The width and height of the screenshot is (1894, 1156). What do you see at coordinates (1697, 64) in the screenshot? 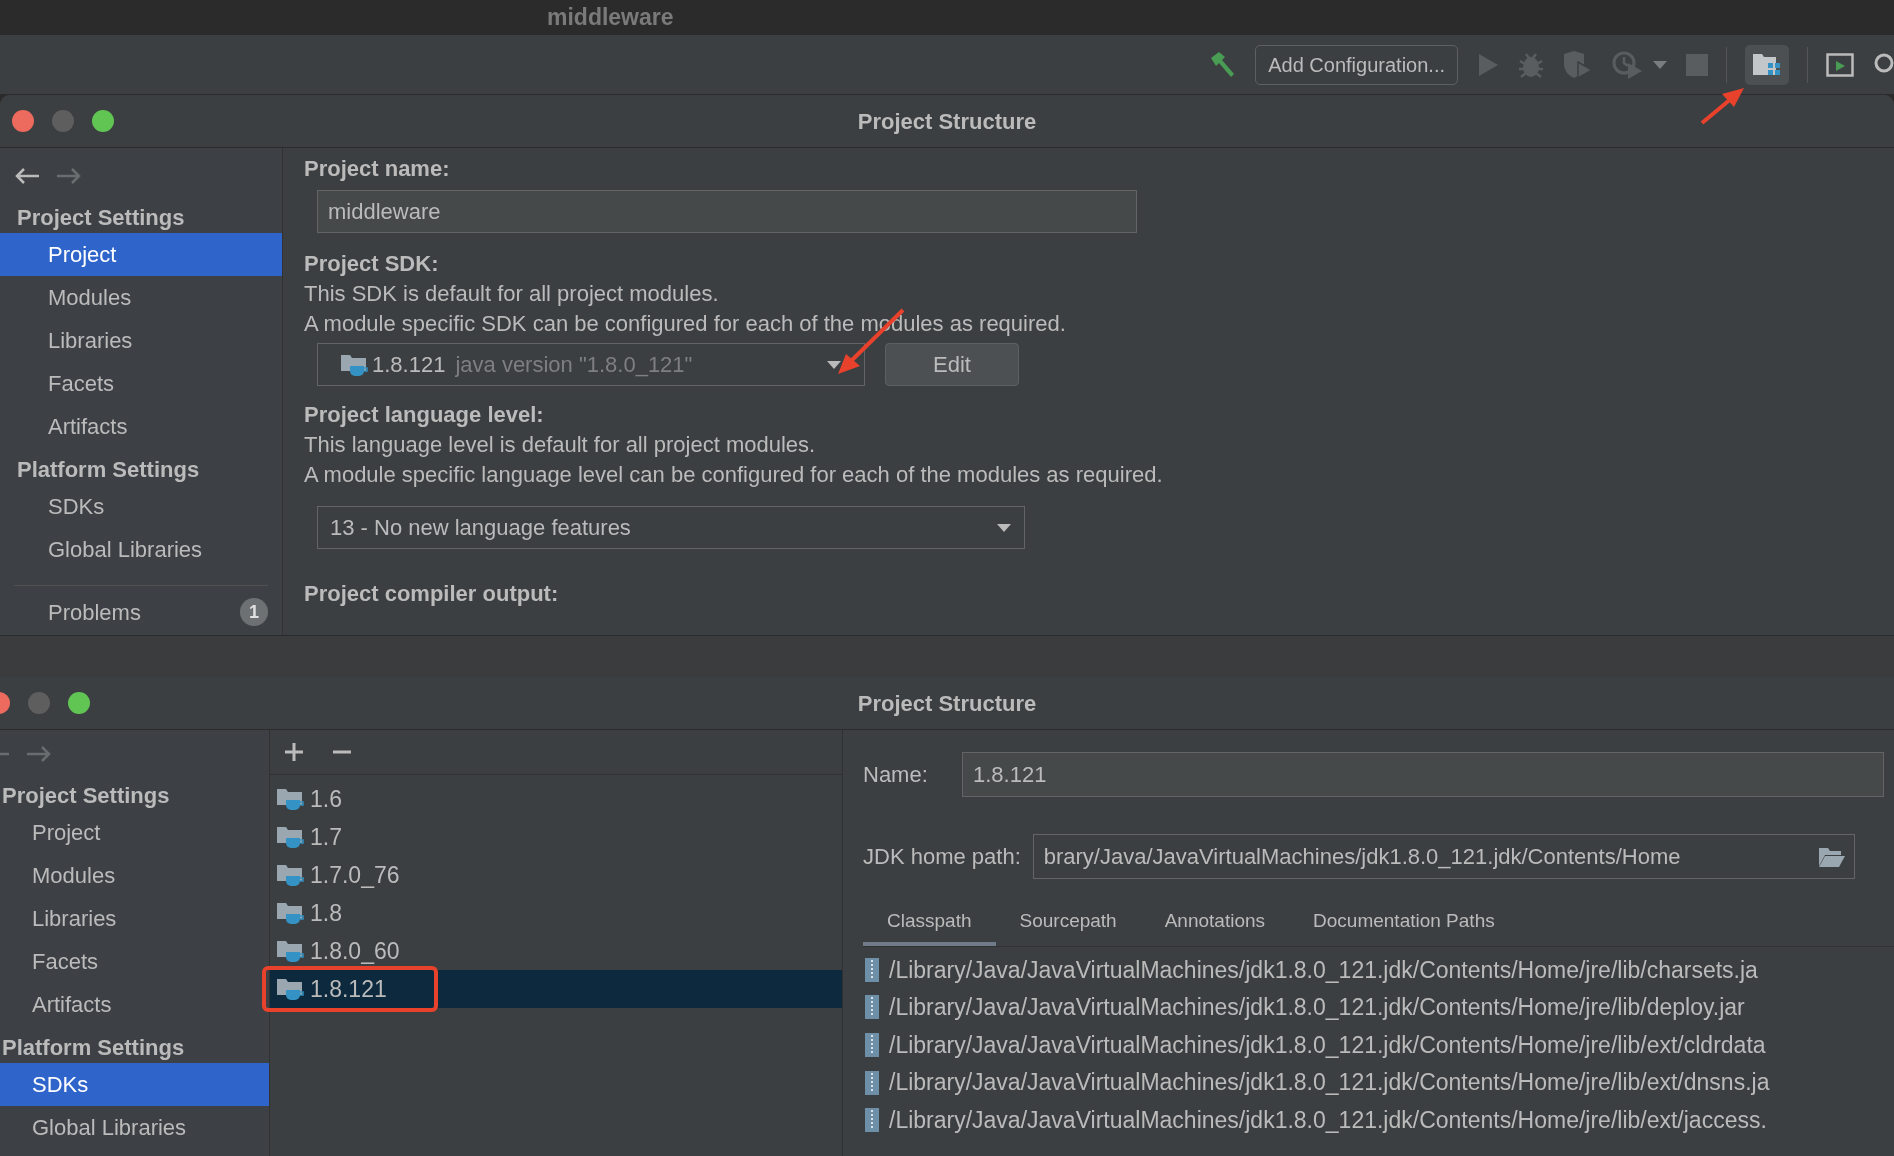
I see `stop-icon` at bounding box center [1697, 64].